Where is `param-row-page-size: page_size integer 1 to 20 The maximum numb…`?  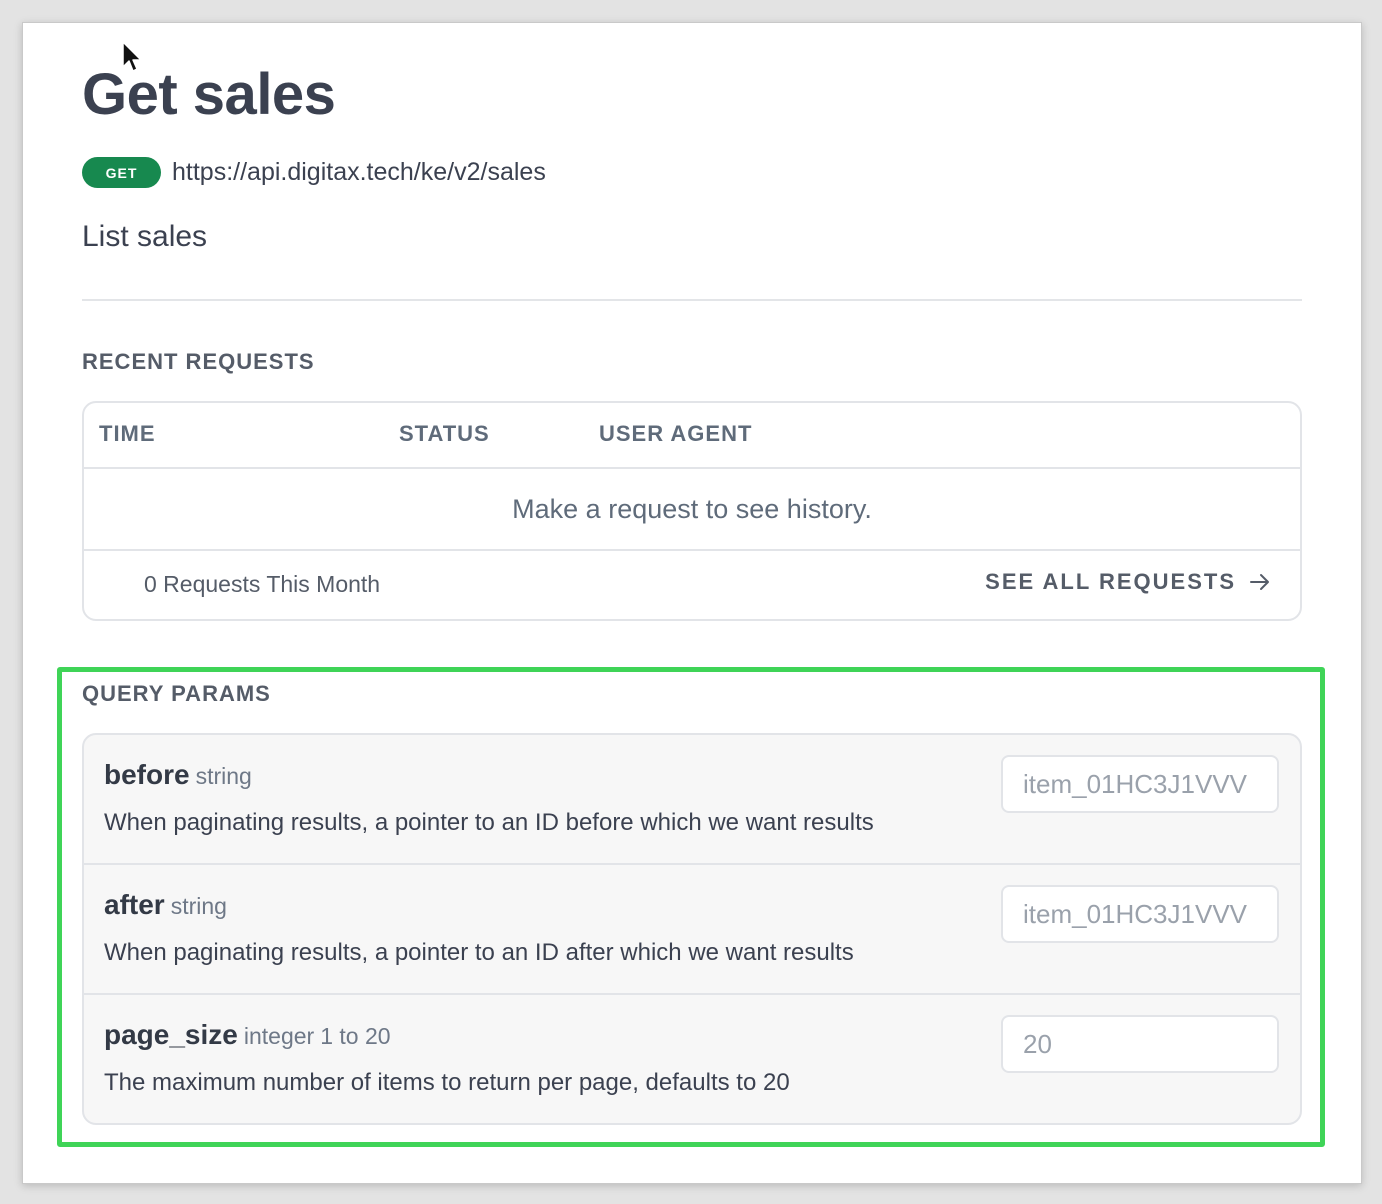
param-row-page-size: page_size integer 1 to 20 The maximum numb… is located at coordinates (692, 1058).